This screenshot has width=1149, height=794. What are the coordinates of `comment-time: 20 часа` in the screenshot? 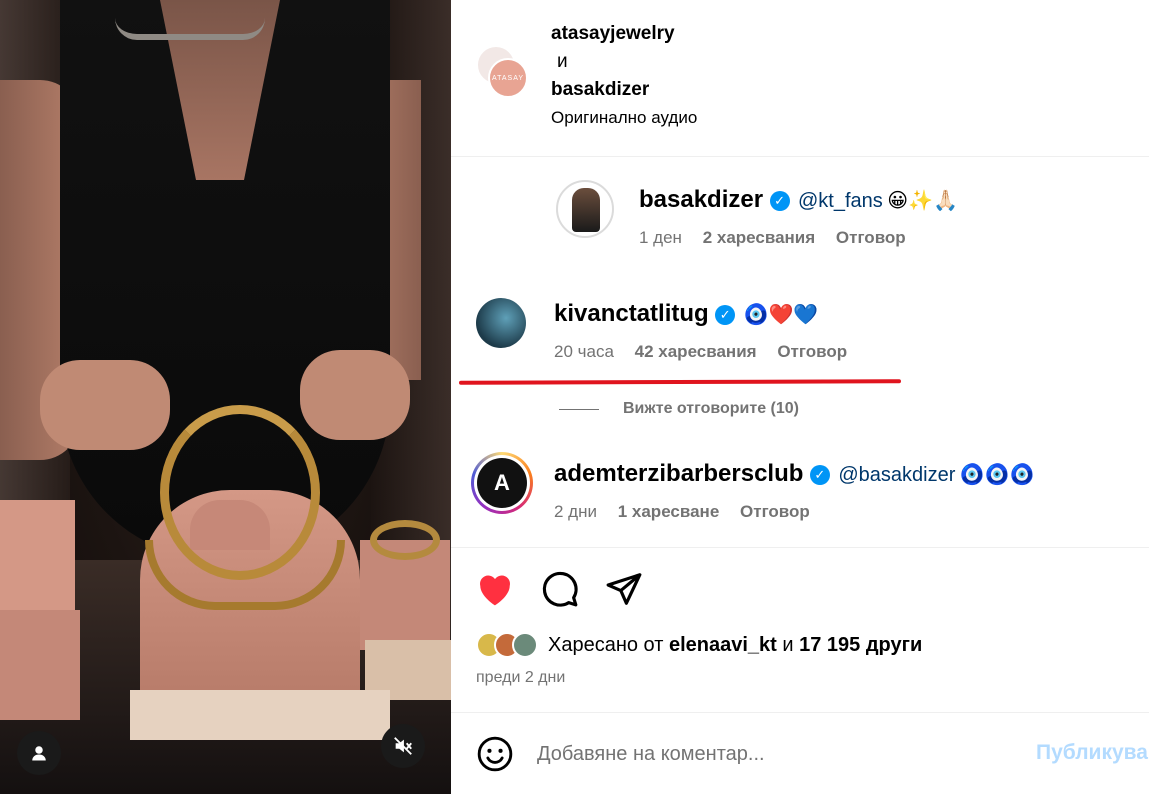 It's located at (584, 351).